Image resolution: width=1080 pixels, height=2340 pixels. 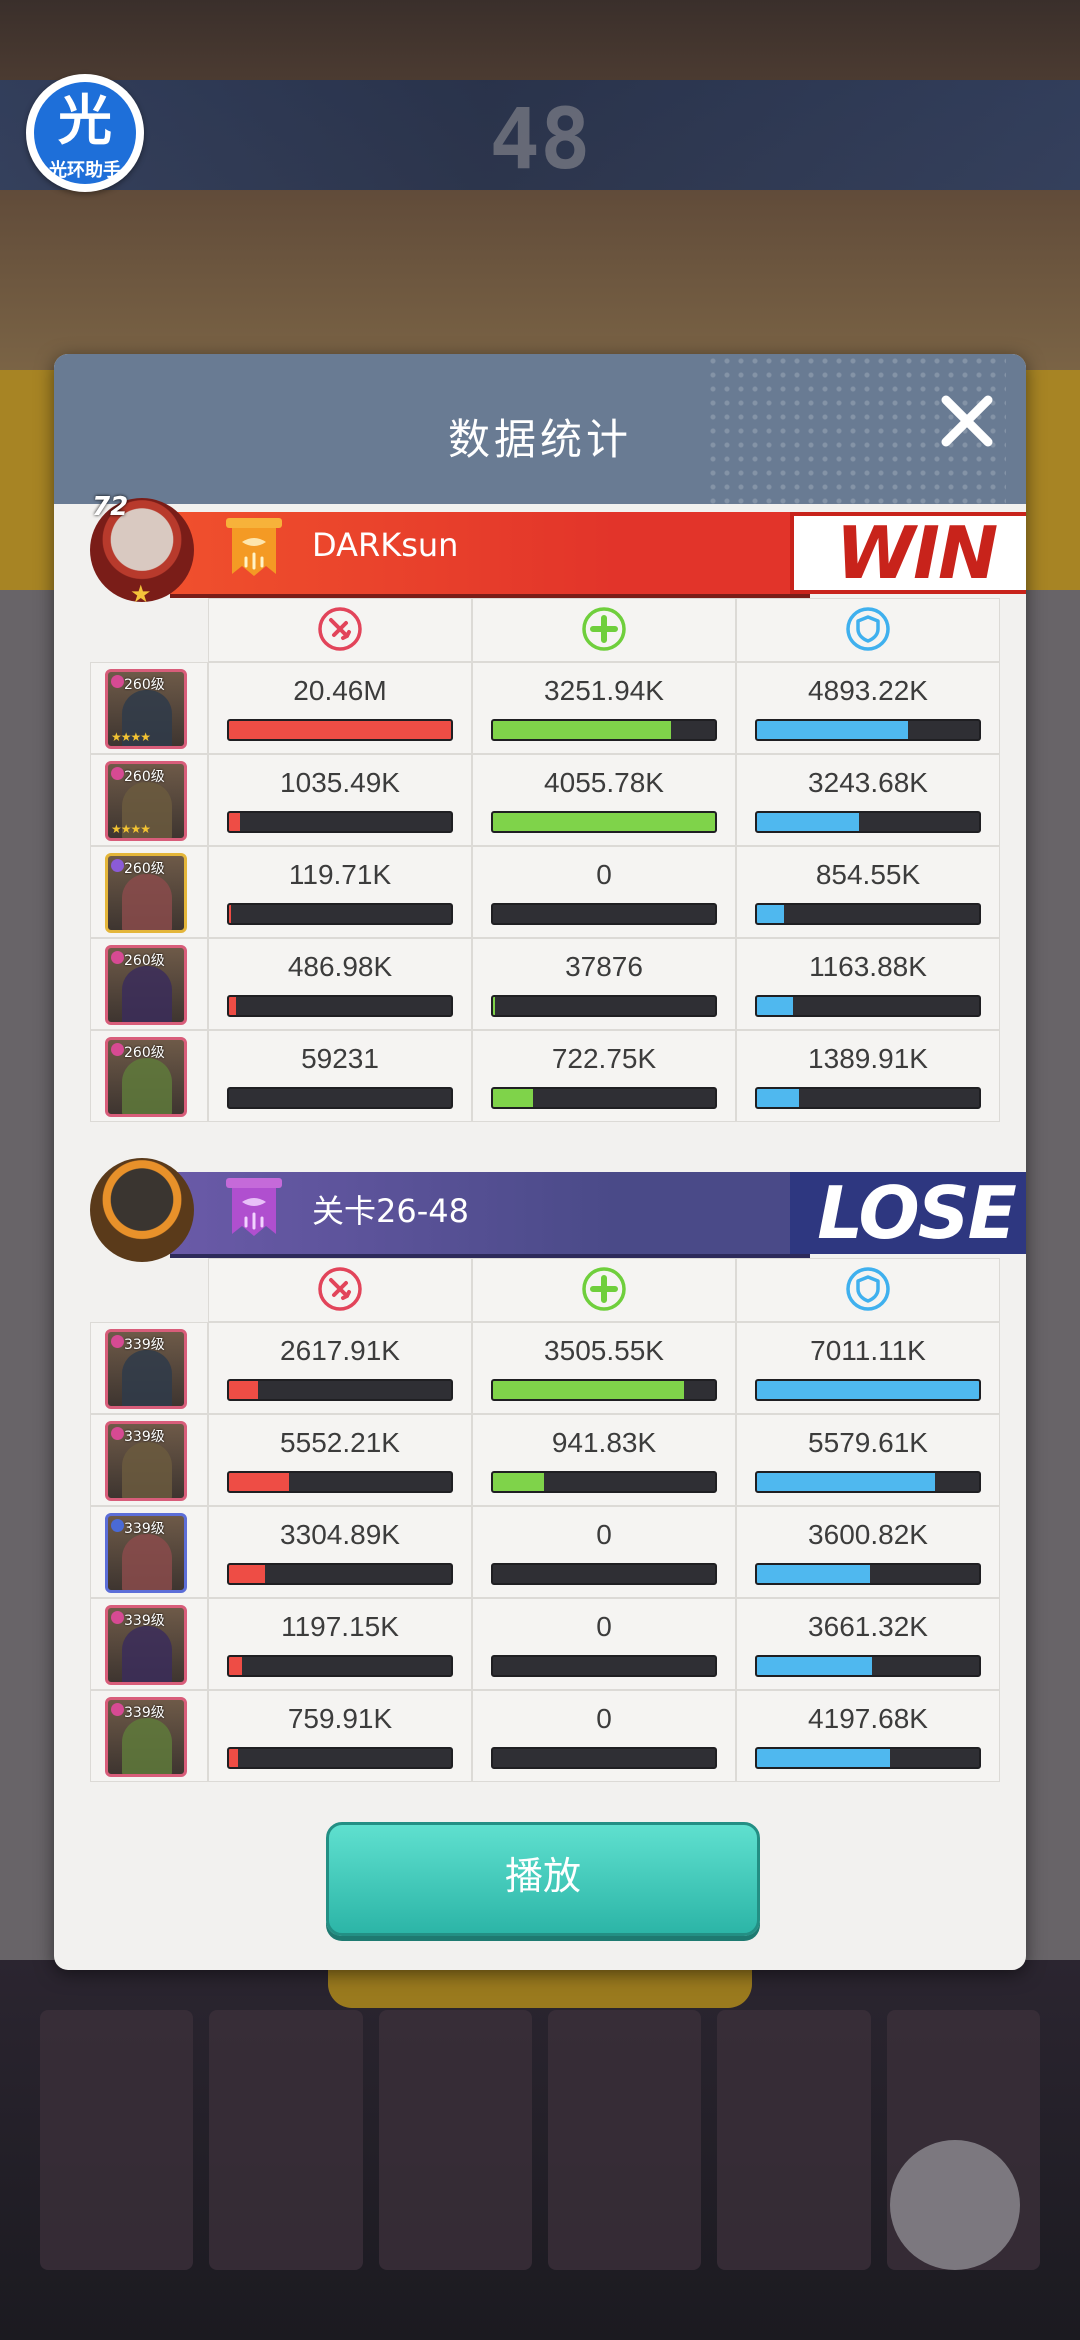 What do you see at coordinates (604, 1368) in the screenshot?
I see `heal-stat-cell: 3505.55K` at bounding box center [604, 1368].